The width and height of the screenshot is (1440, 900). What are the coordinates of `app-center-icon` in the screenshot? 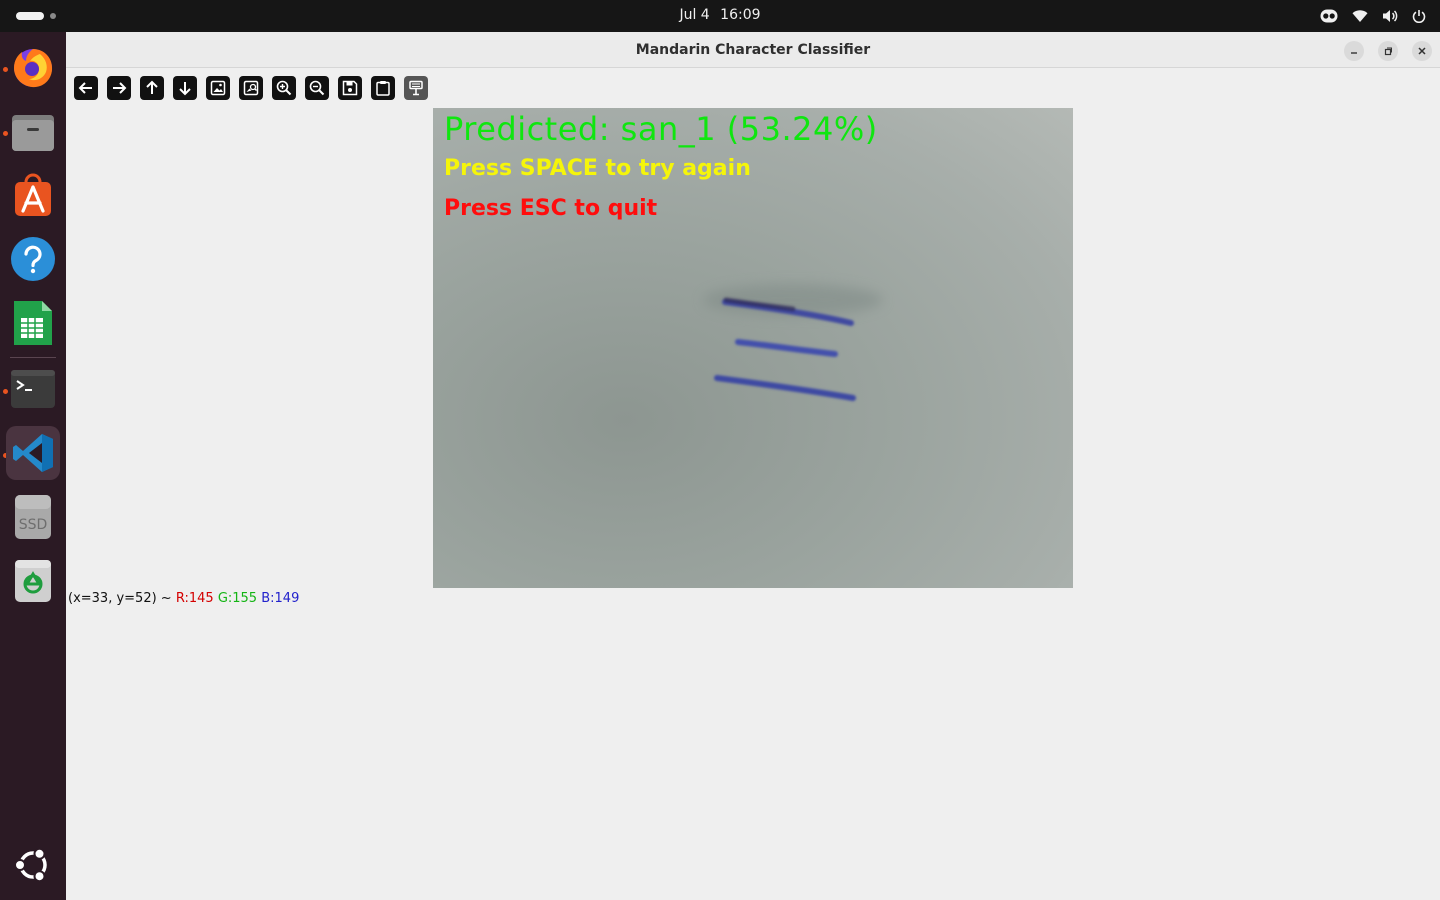 It's located at (33, 195).